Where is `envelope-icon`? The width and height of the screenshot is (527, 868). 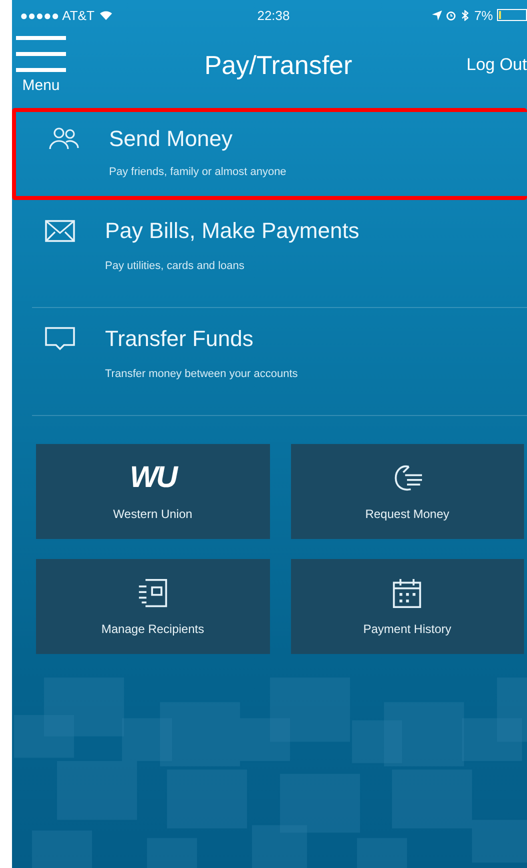 envelope-icon is located at coordinates (60, 231).